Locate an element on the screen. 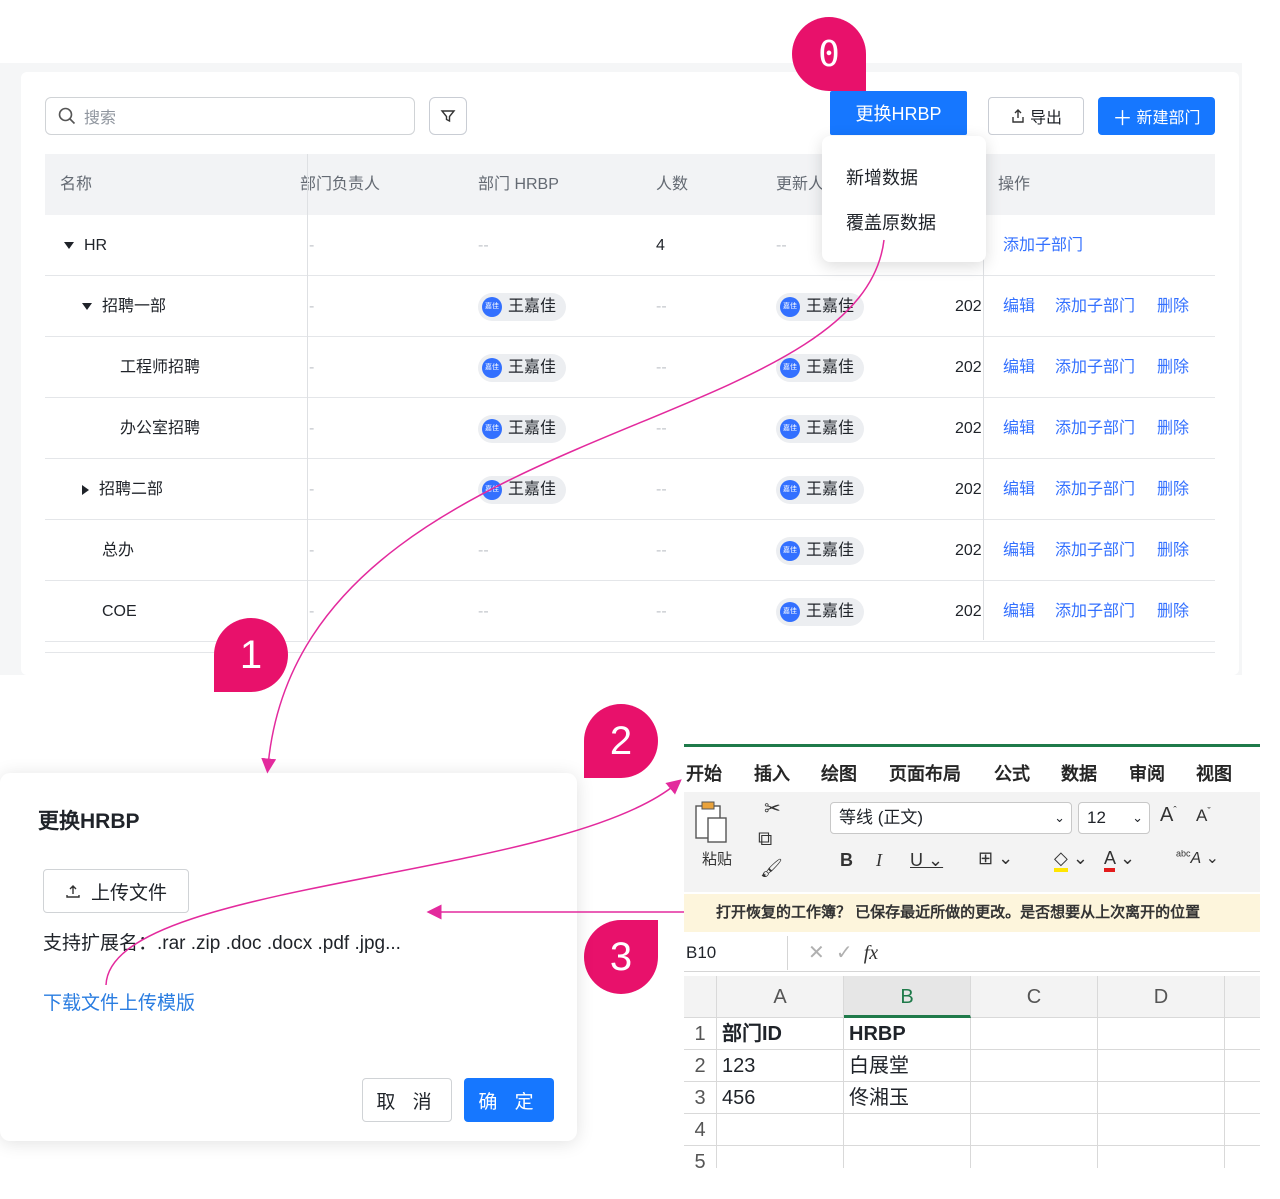 The height and width of the screenshot is (1199, 1280). cell-c3 is located at coordinates (1034, 1098).